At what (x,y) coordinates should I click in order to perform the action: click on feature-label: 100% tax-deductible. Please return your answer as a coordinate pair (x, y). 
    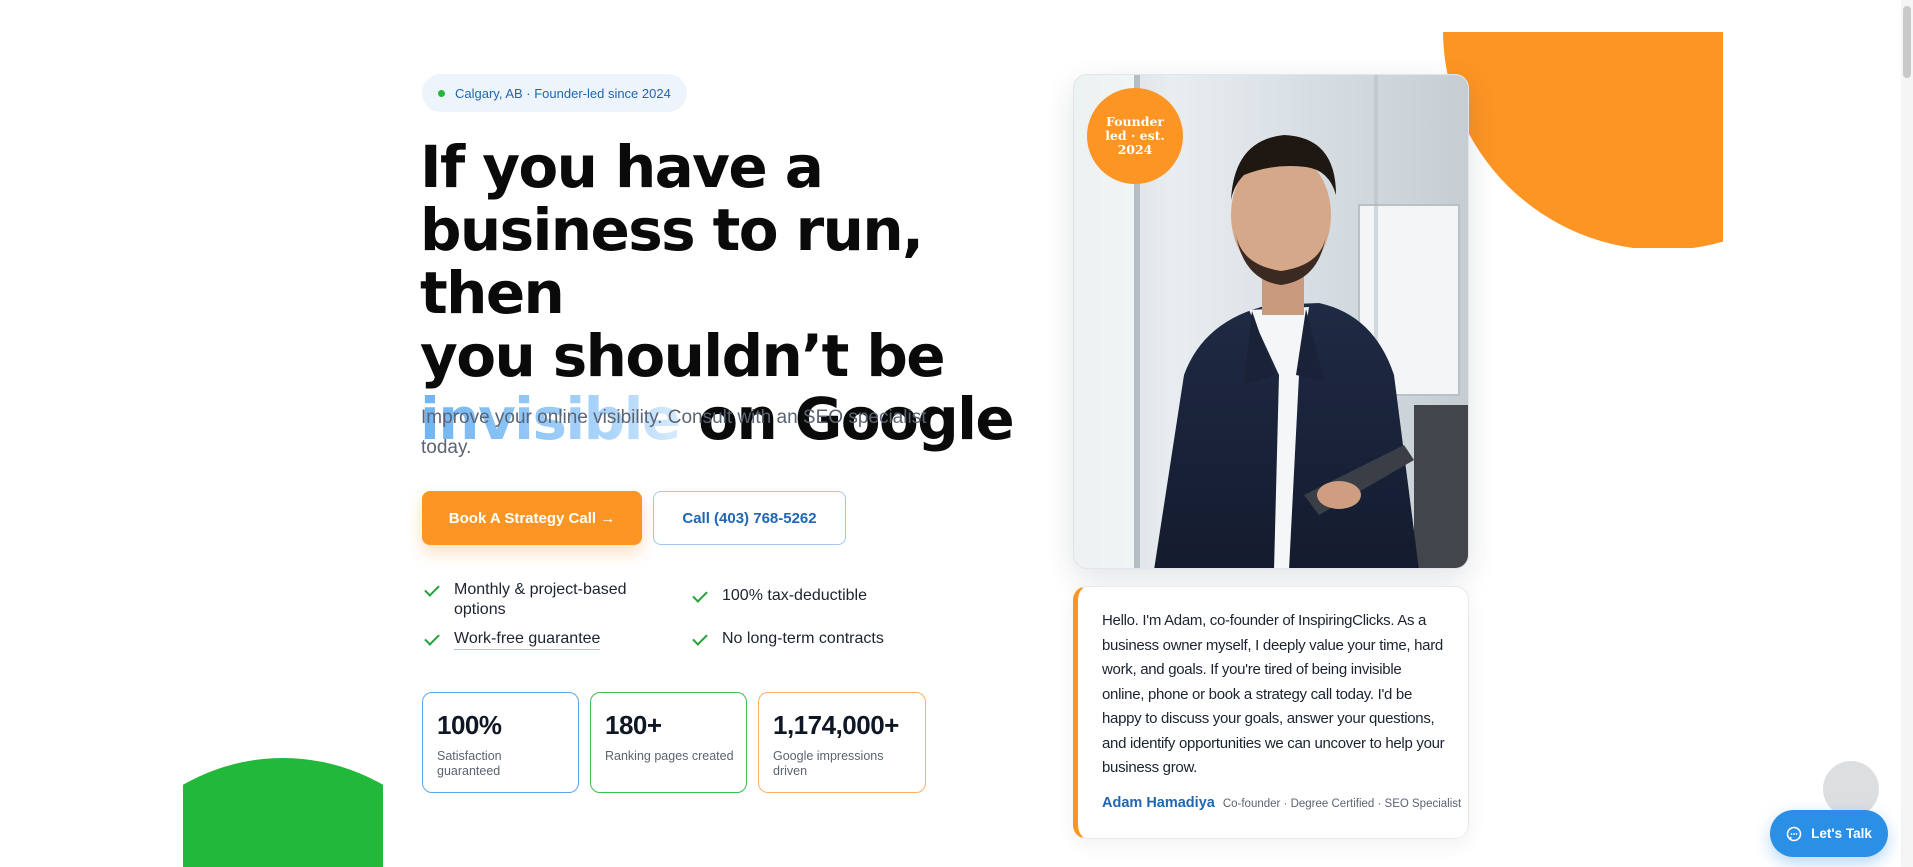
    Looking at the image, I should click on (794, 595).